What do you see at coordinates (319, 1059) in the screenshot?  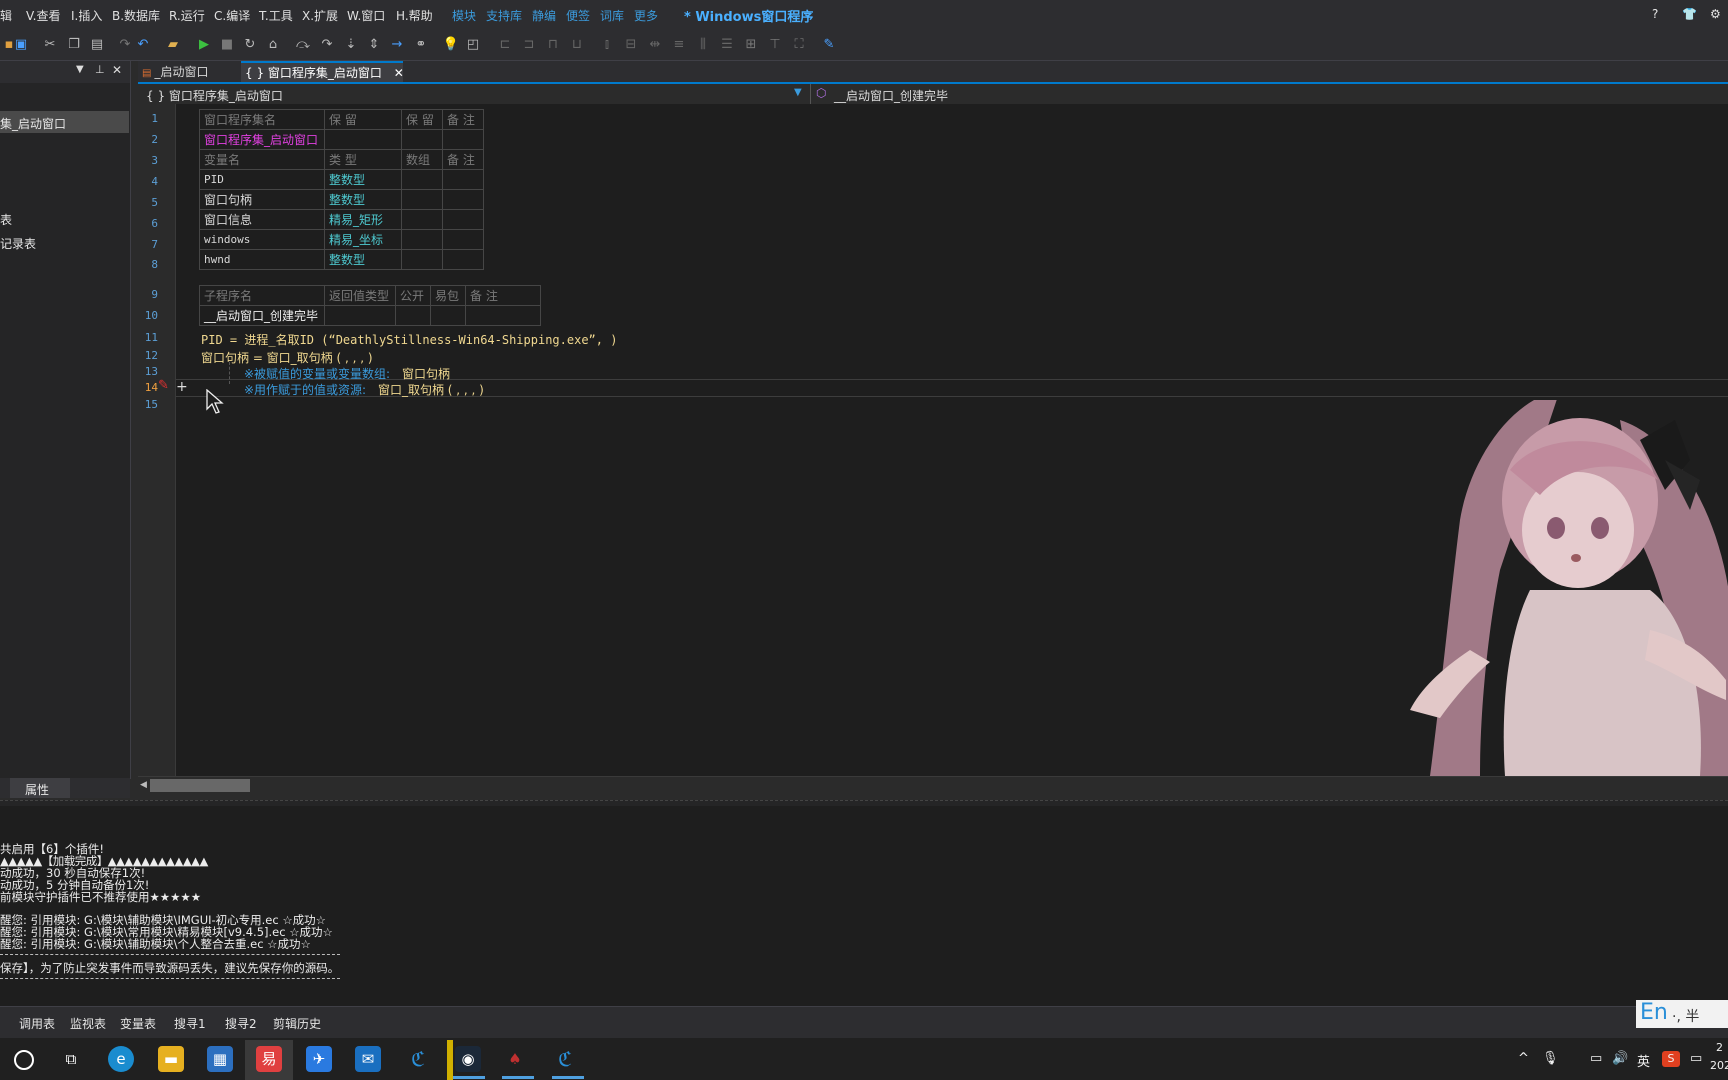 I see `feishu-icon: ✈` at bounding box center [319, 1059].